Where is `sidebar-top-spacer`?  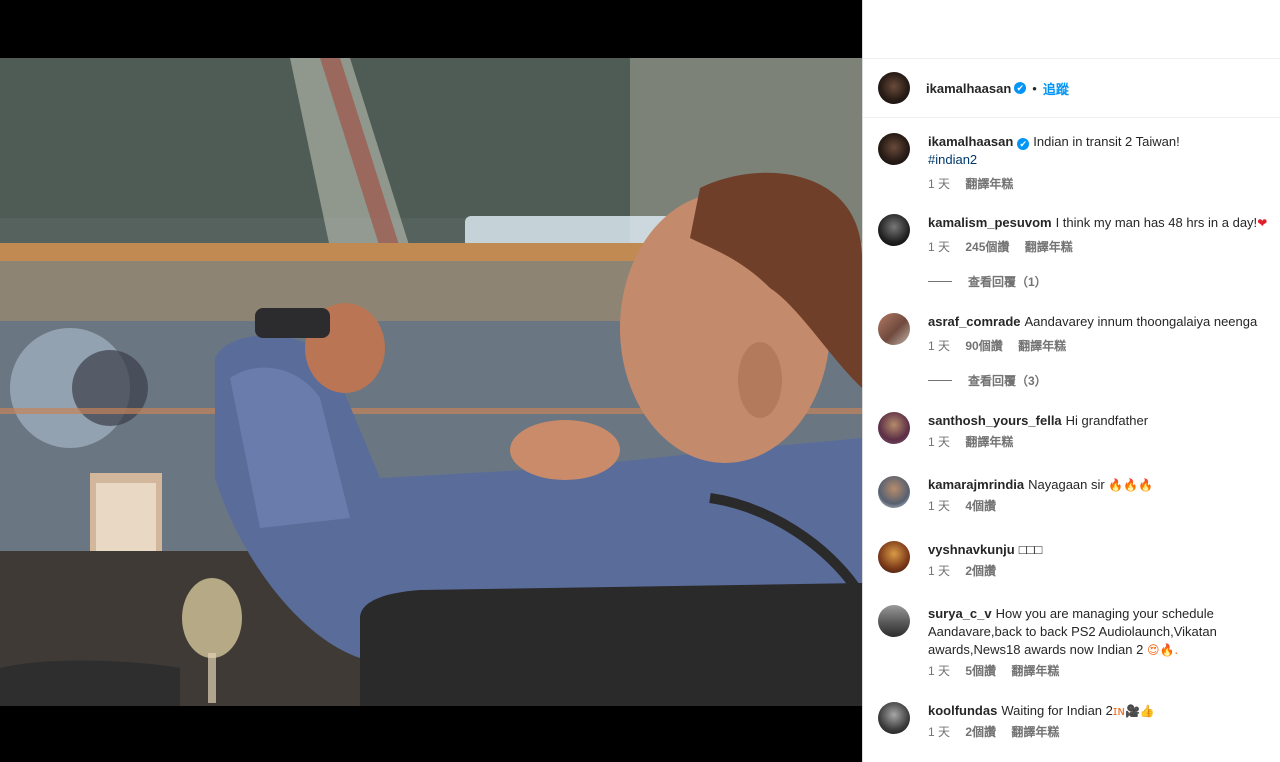
sidebar-top-spacer is located at coordinates (1071, 29).